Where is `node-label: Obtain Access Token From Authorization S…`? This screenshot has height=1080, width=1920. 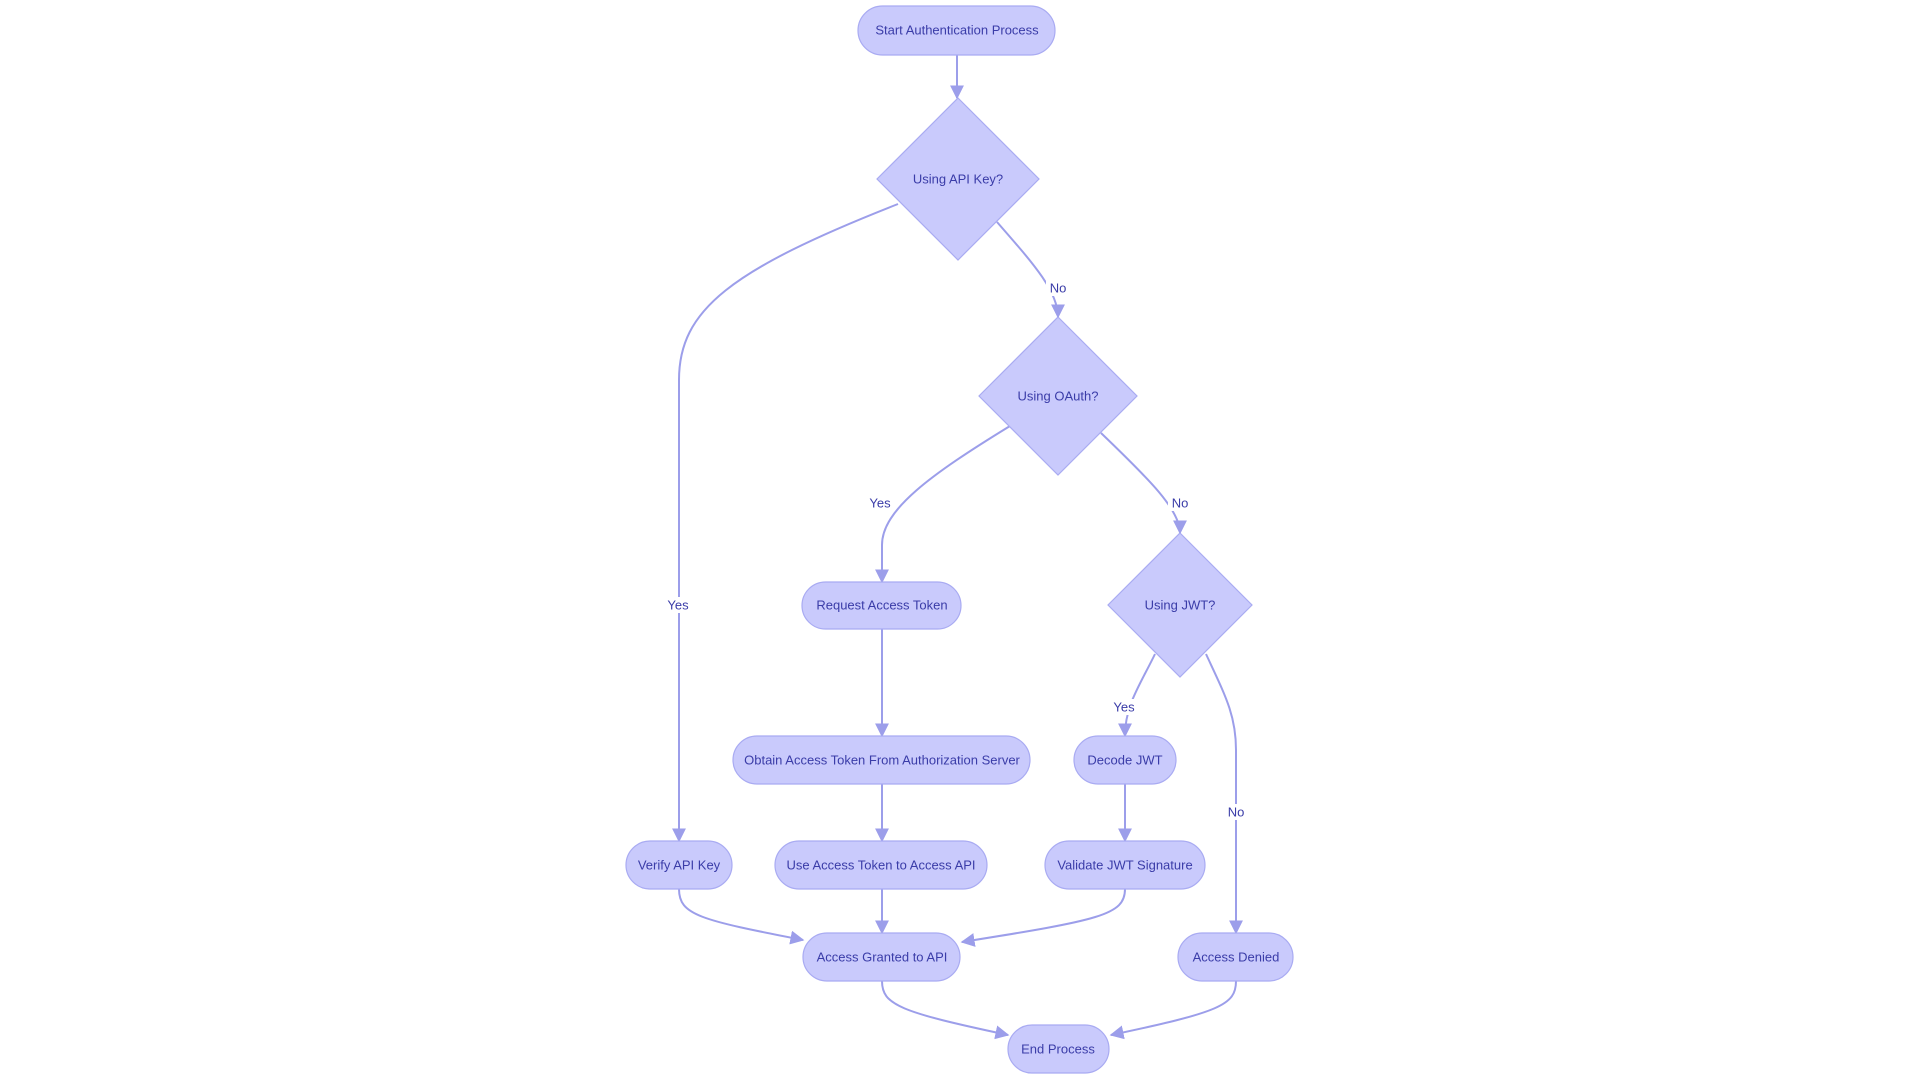 node-label: Obtain Access Token From Authorization S… is located at coordinates (882, 759).